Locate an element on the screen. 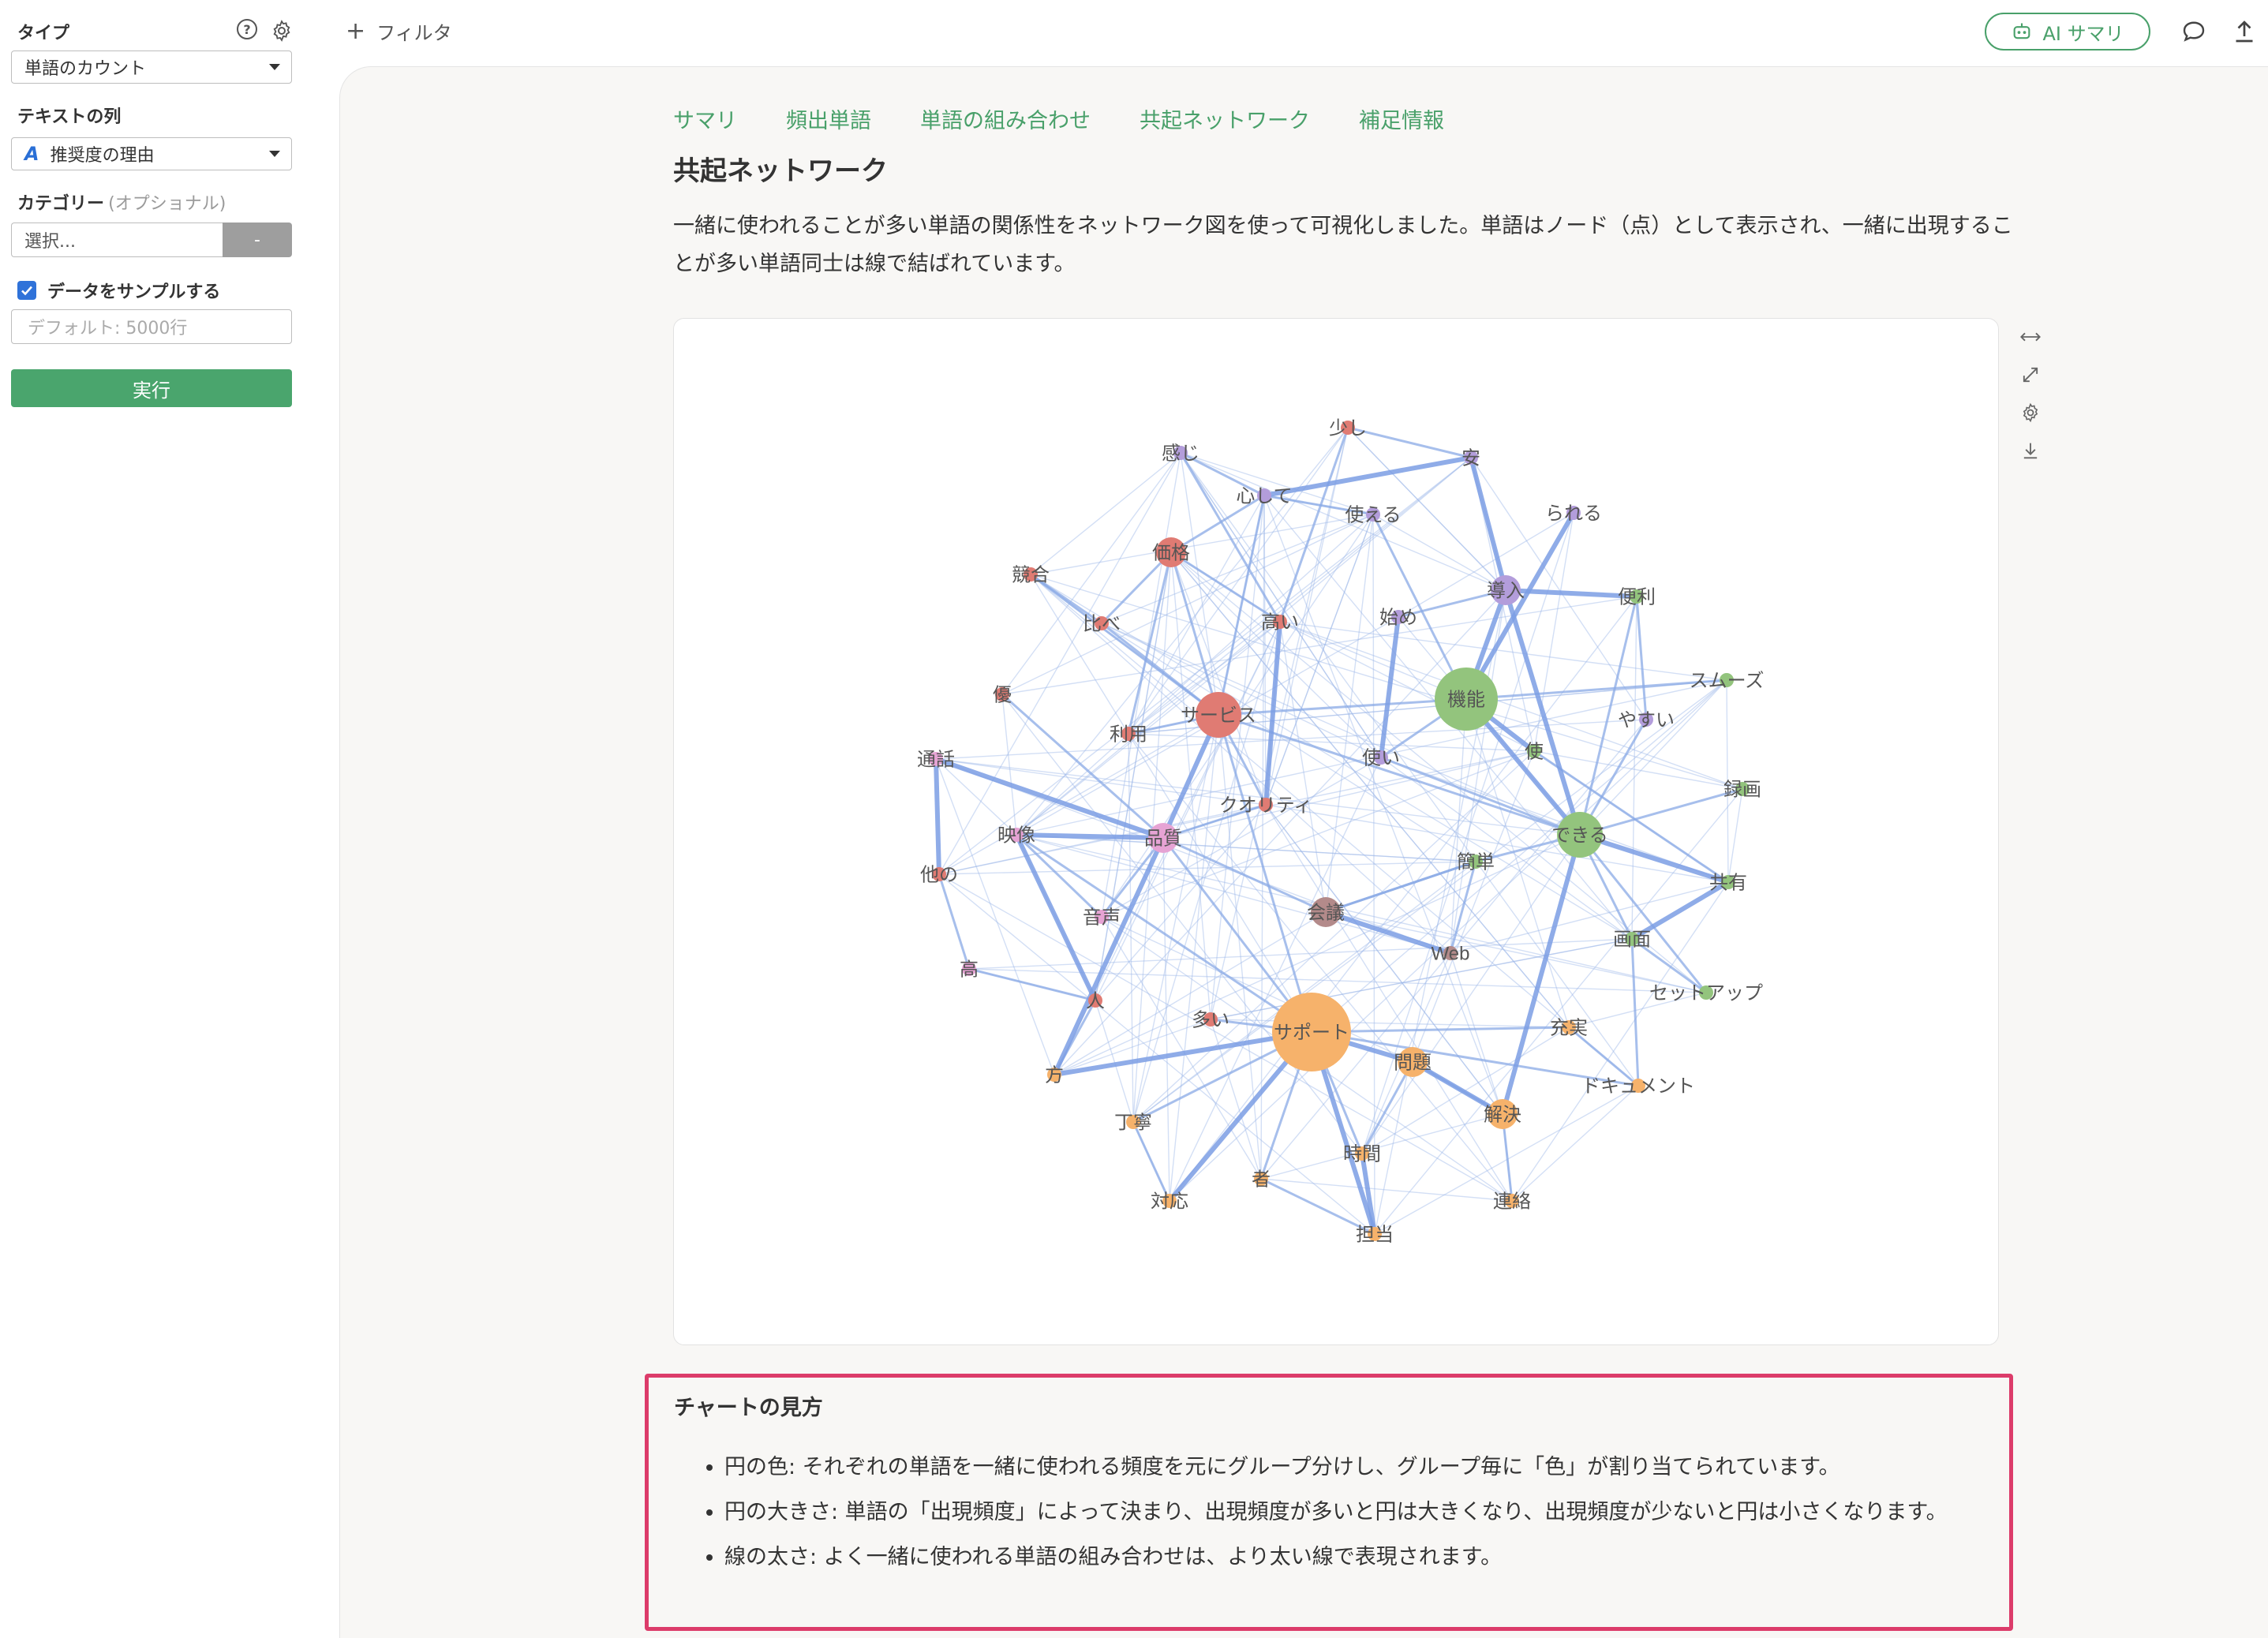 The width and height of the screenshot is (2268, 1638). network-node-label: やすい is located at coordinates (1646, 720).